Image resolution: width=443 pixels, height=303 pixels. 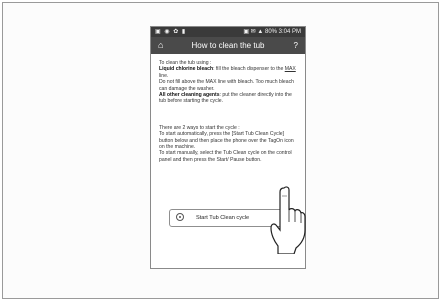 I want to click on start-button-label: Start Tub Clean cycle, so click(x=223, y=218).